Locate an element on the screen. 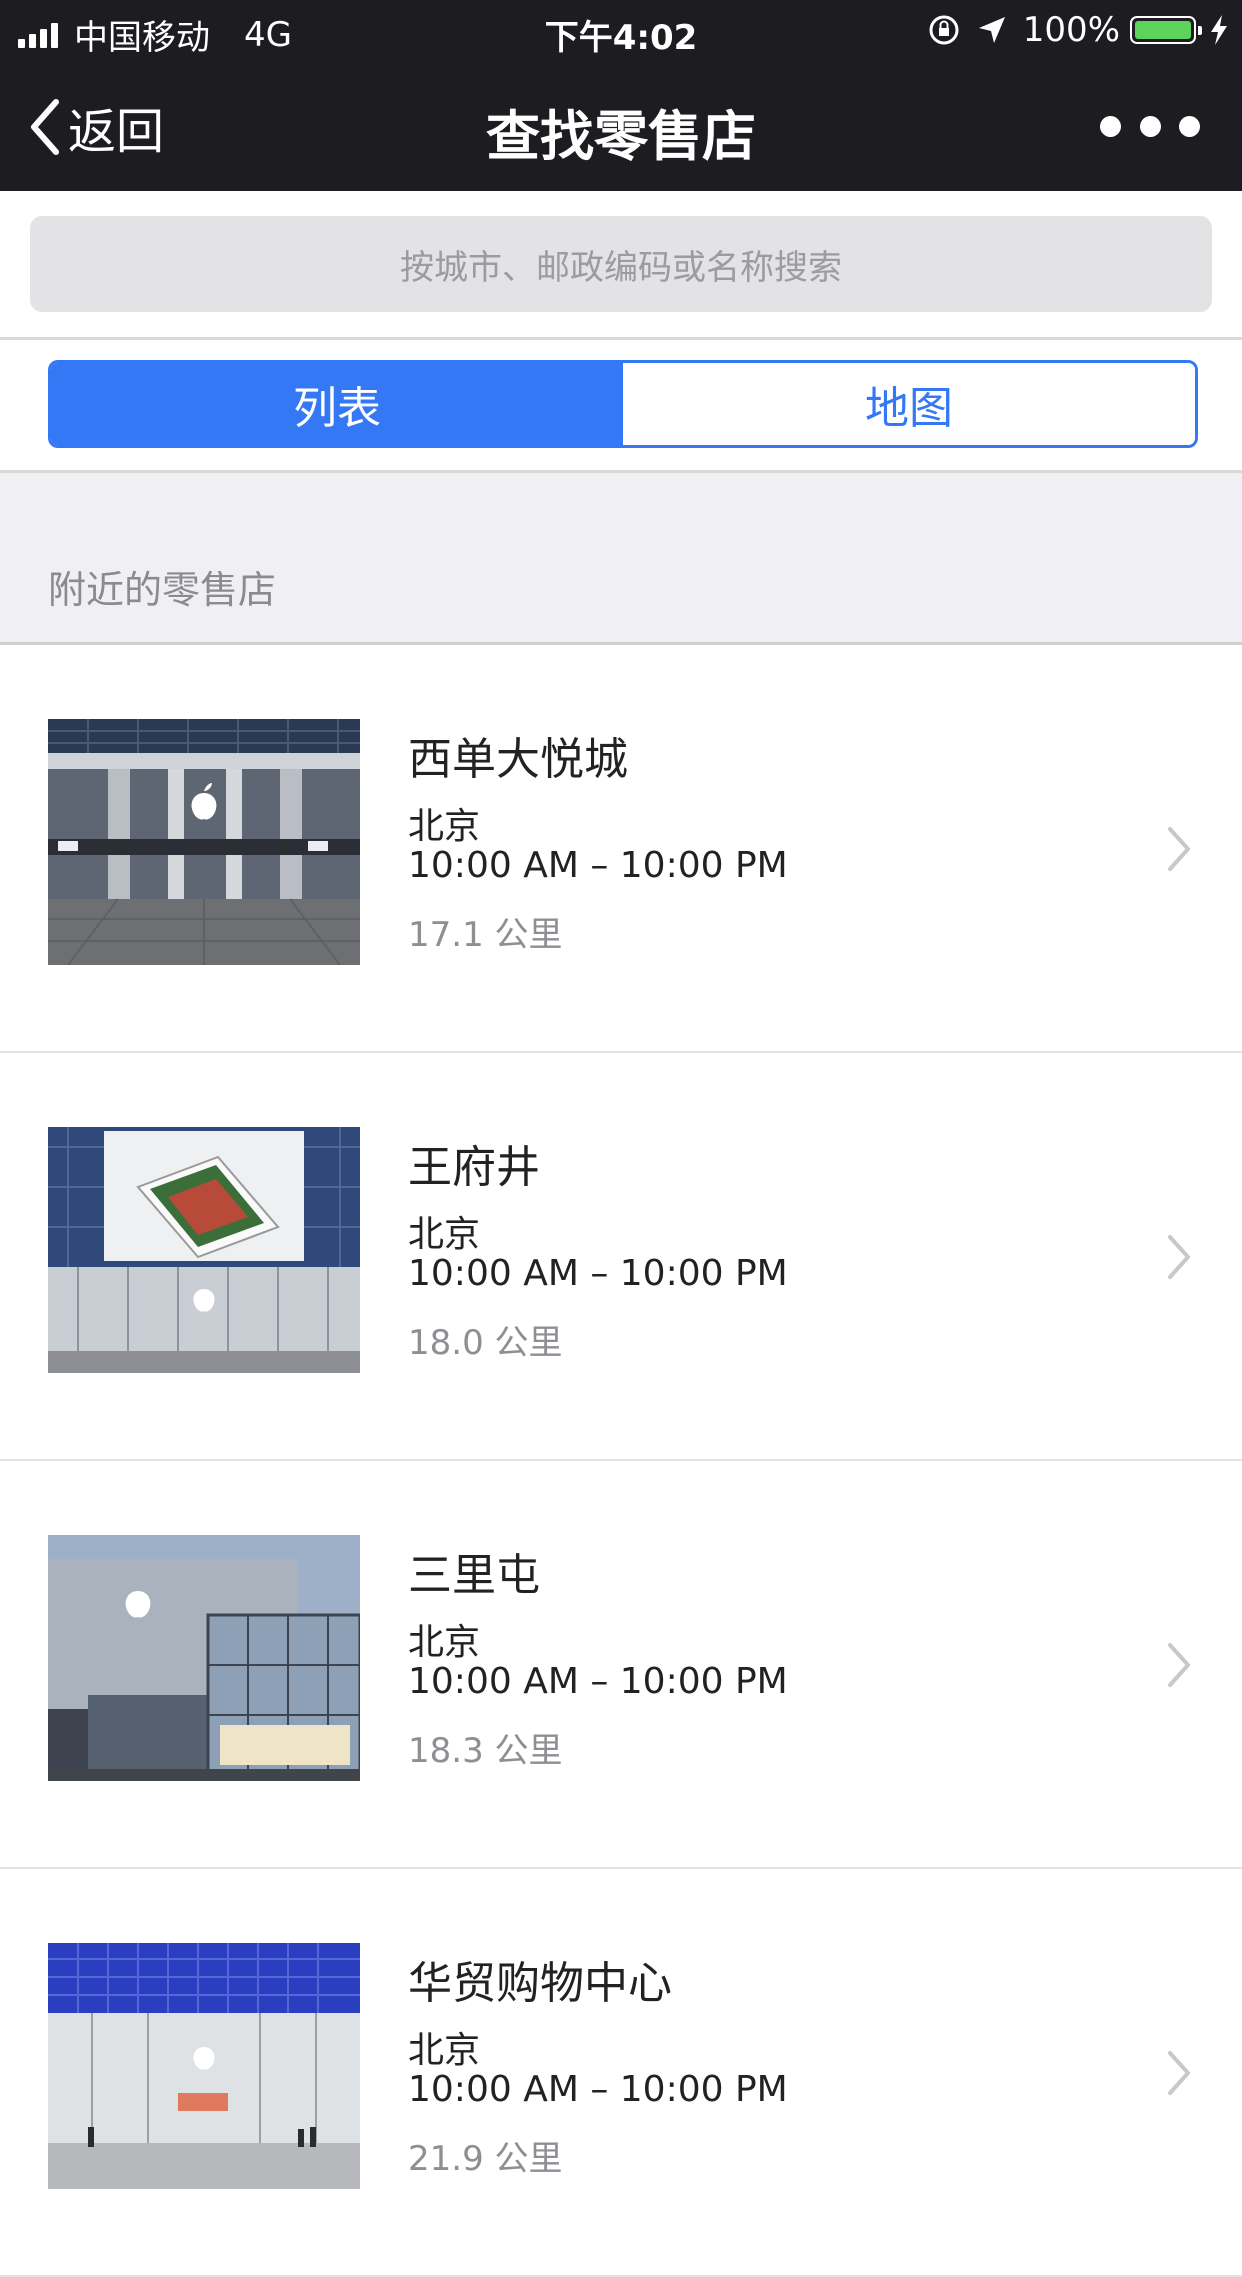  page-title: 查找零售店 is located at coordinates (621, 136).